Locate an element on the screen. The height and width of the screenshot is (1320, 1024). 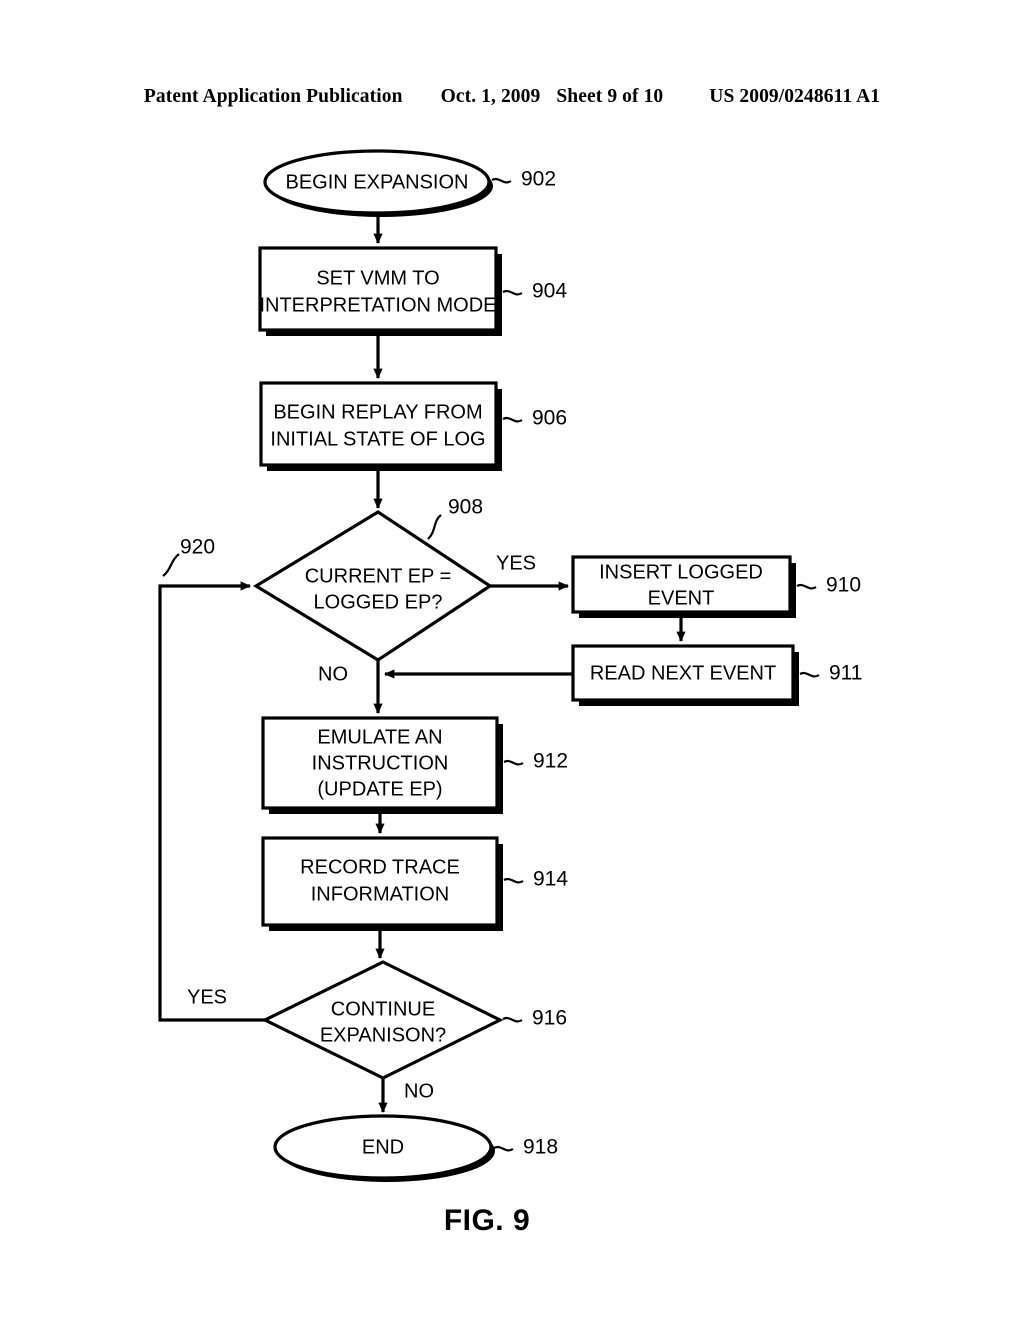
node-910-label-line2: EVENT is located at coordinates (681, 598).